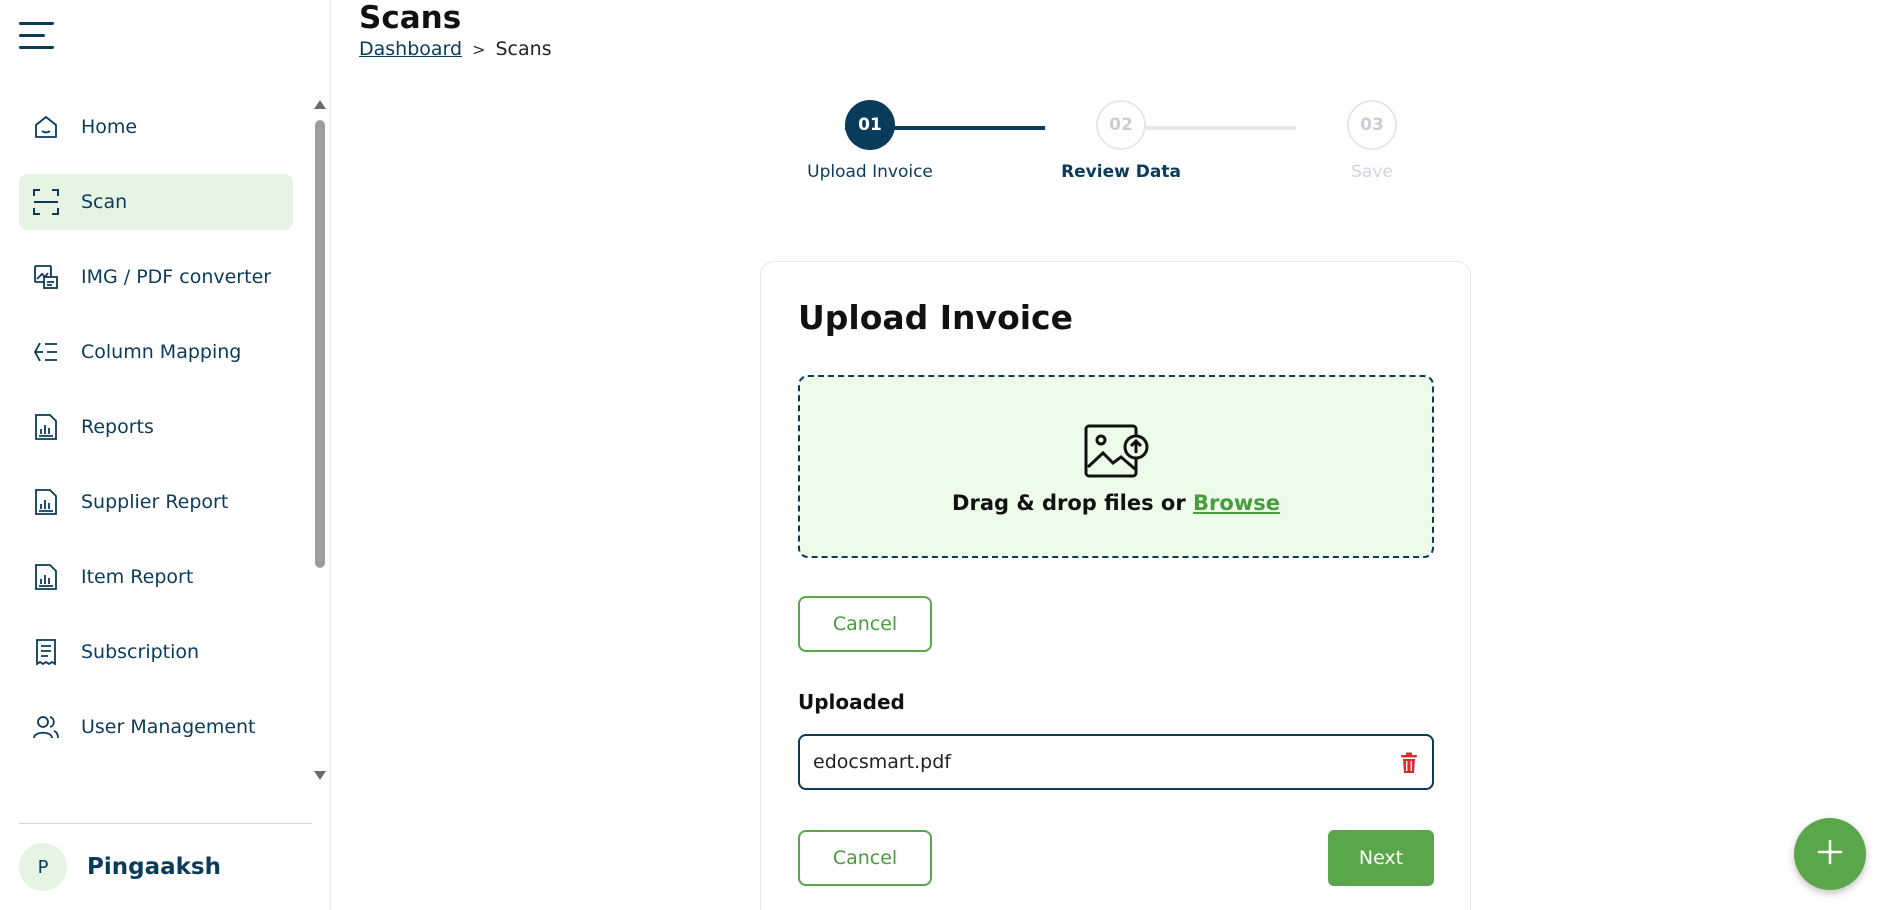  What do you see at coordinates (46, 202) in the screenshot?
I see `scan-icon` at bounding box center [46, 202].